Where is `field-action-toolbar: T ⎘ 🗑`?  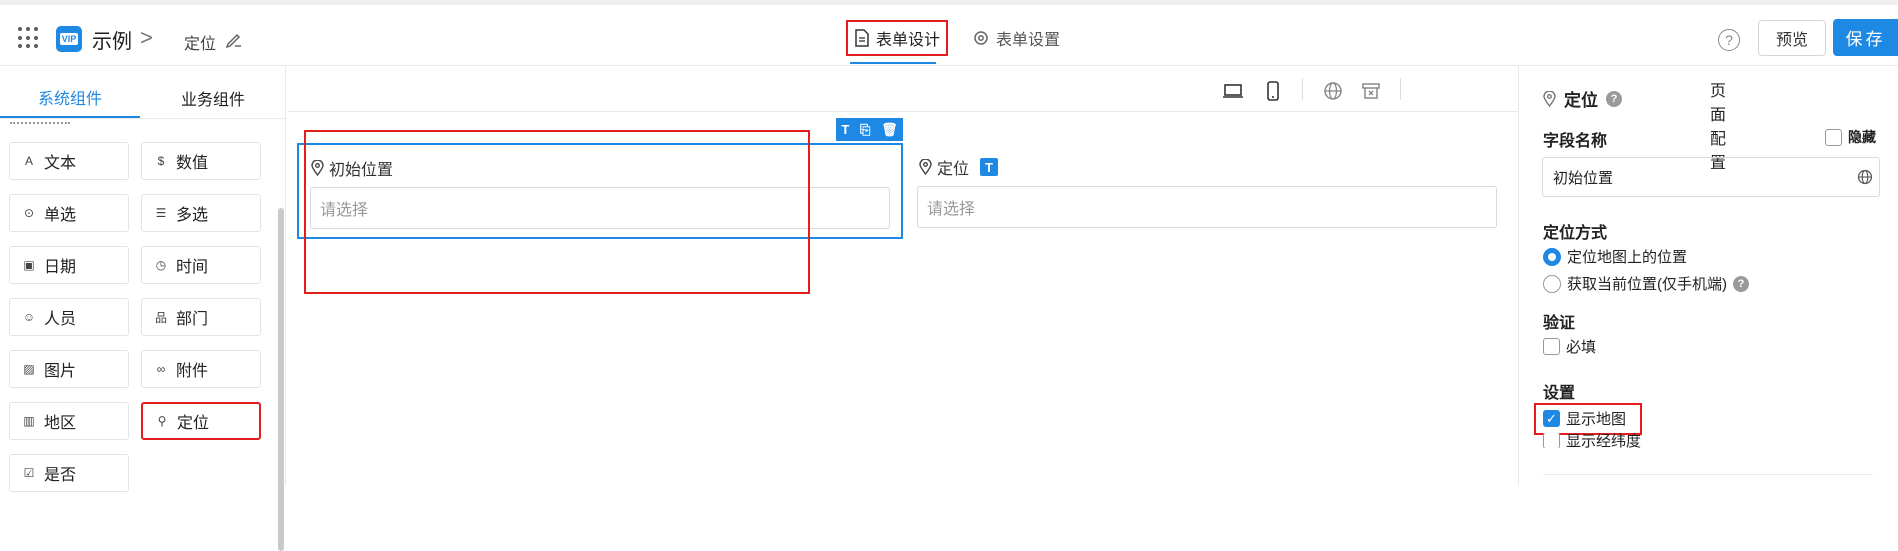 field-action-toolbar: T ⎘ 🗑 is located at coordinates (869, 129).